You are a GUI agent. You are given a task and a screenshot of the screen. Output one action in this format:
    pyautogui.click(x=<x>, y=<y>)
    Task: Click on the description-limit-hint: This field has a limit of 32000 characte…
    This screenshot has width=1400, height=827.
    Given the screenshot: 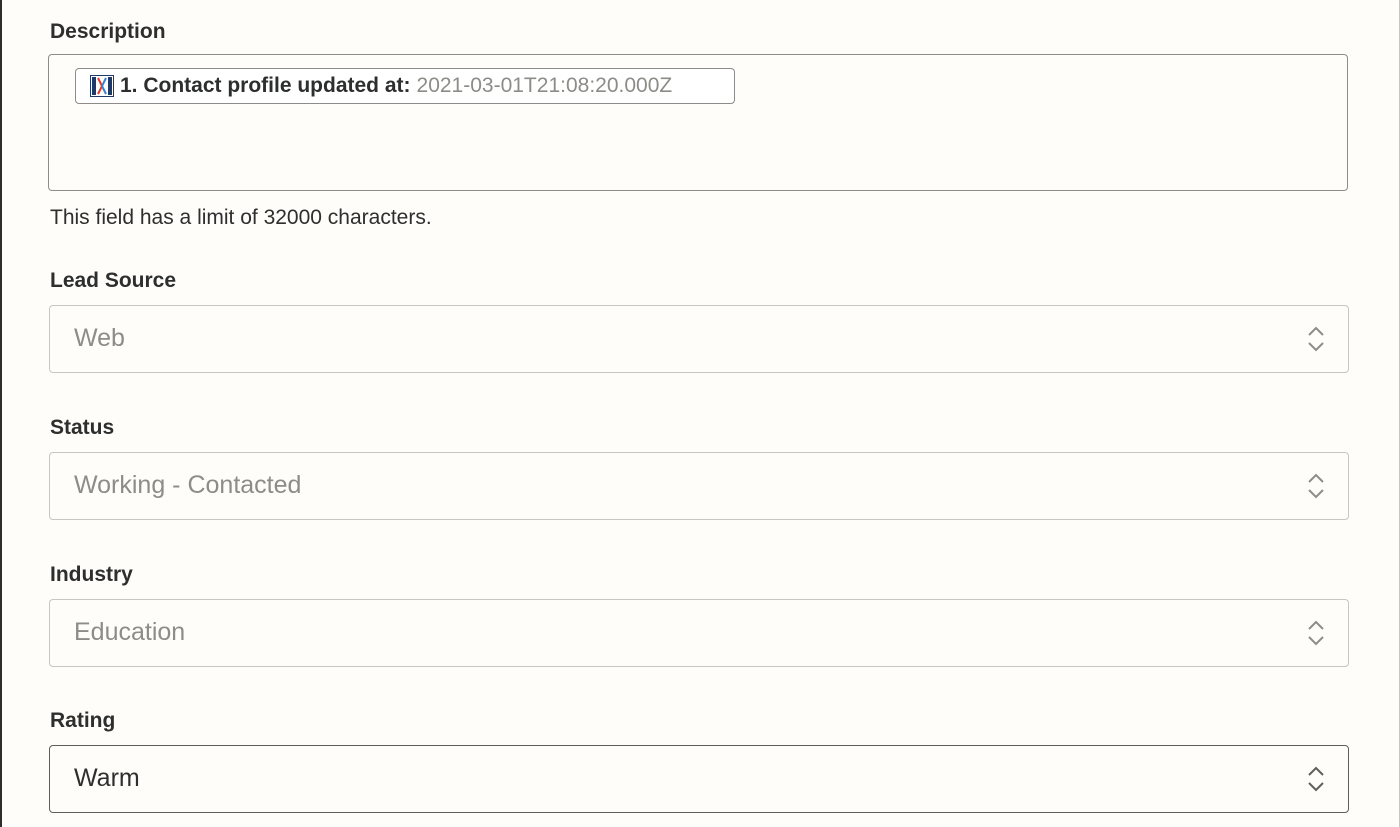 What is the action you would take?
    pyautogui.click(x=241, y=217)
    